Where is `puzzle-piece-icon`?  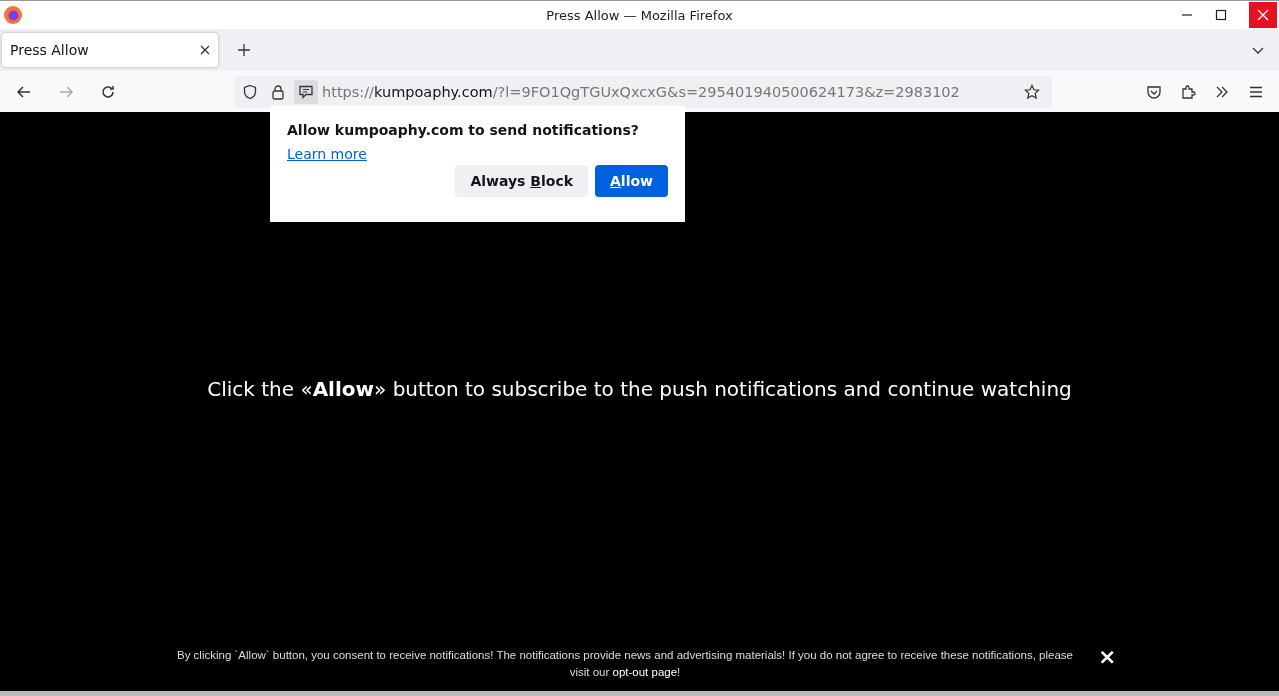 puzzle-piece-icon is located at coordinates (1188, 91).